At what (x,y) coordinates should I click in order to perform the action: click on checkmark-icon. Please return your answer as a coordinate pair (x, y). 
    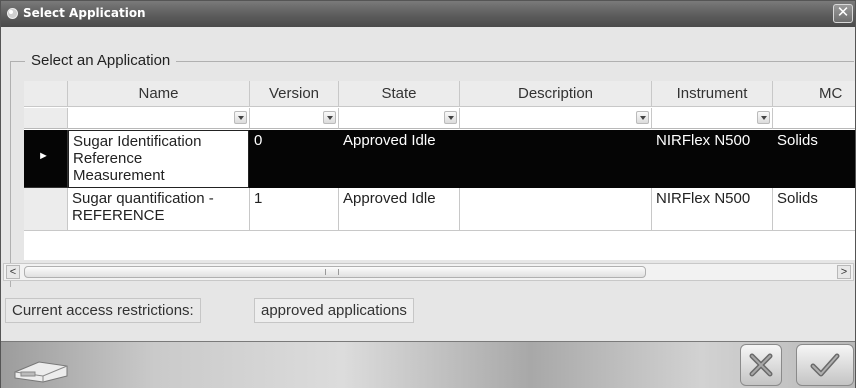
    Looking at the image, I should click on (825, 365).